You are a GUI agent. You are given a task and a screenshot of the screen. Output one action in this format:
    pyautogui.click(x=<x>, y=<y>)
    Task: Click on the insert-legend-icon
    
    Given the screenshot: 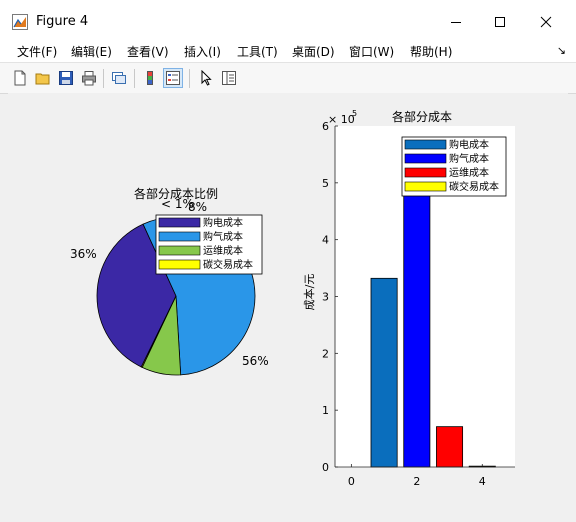 What is the action you would take?
    pyautogui.click(x=173, y=78)
    